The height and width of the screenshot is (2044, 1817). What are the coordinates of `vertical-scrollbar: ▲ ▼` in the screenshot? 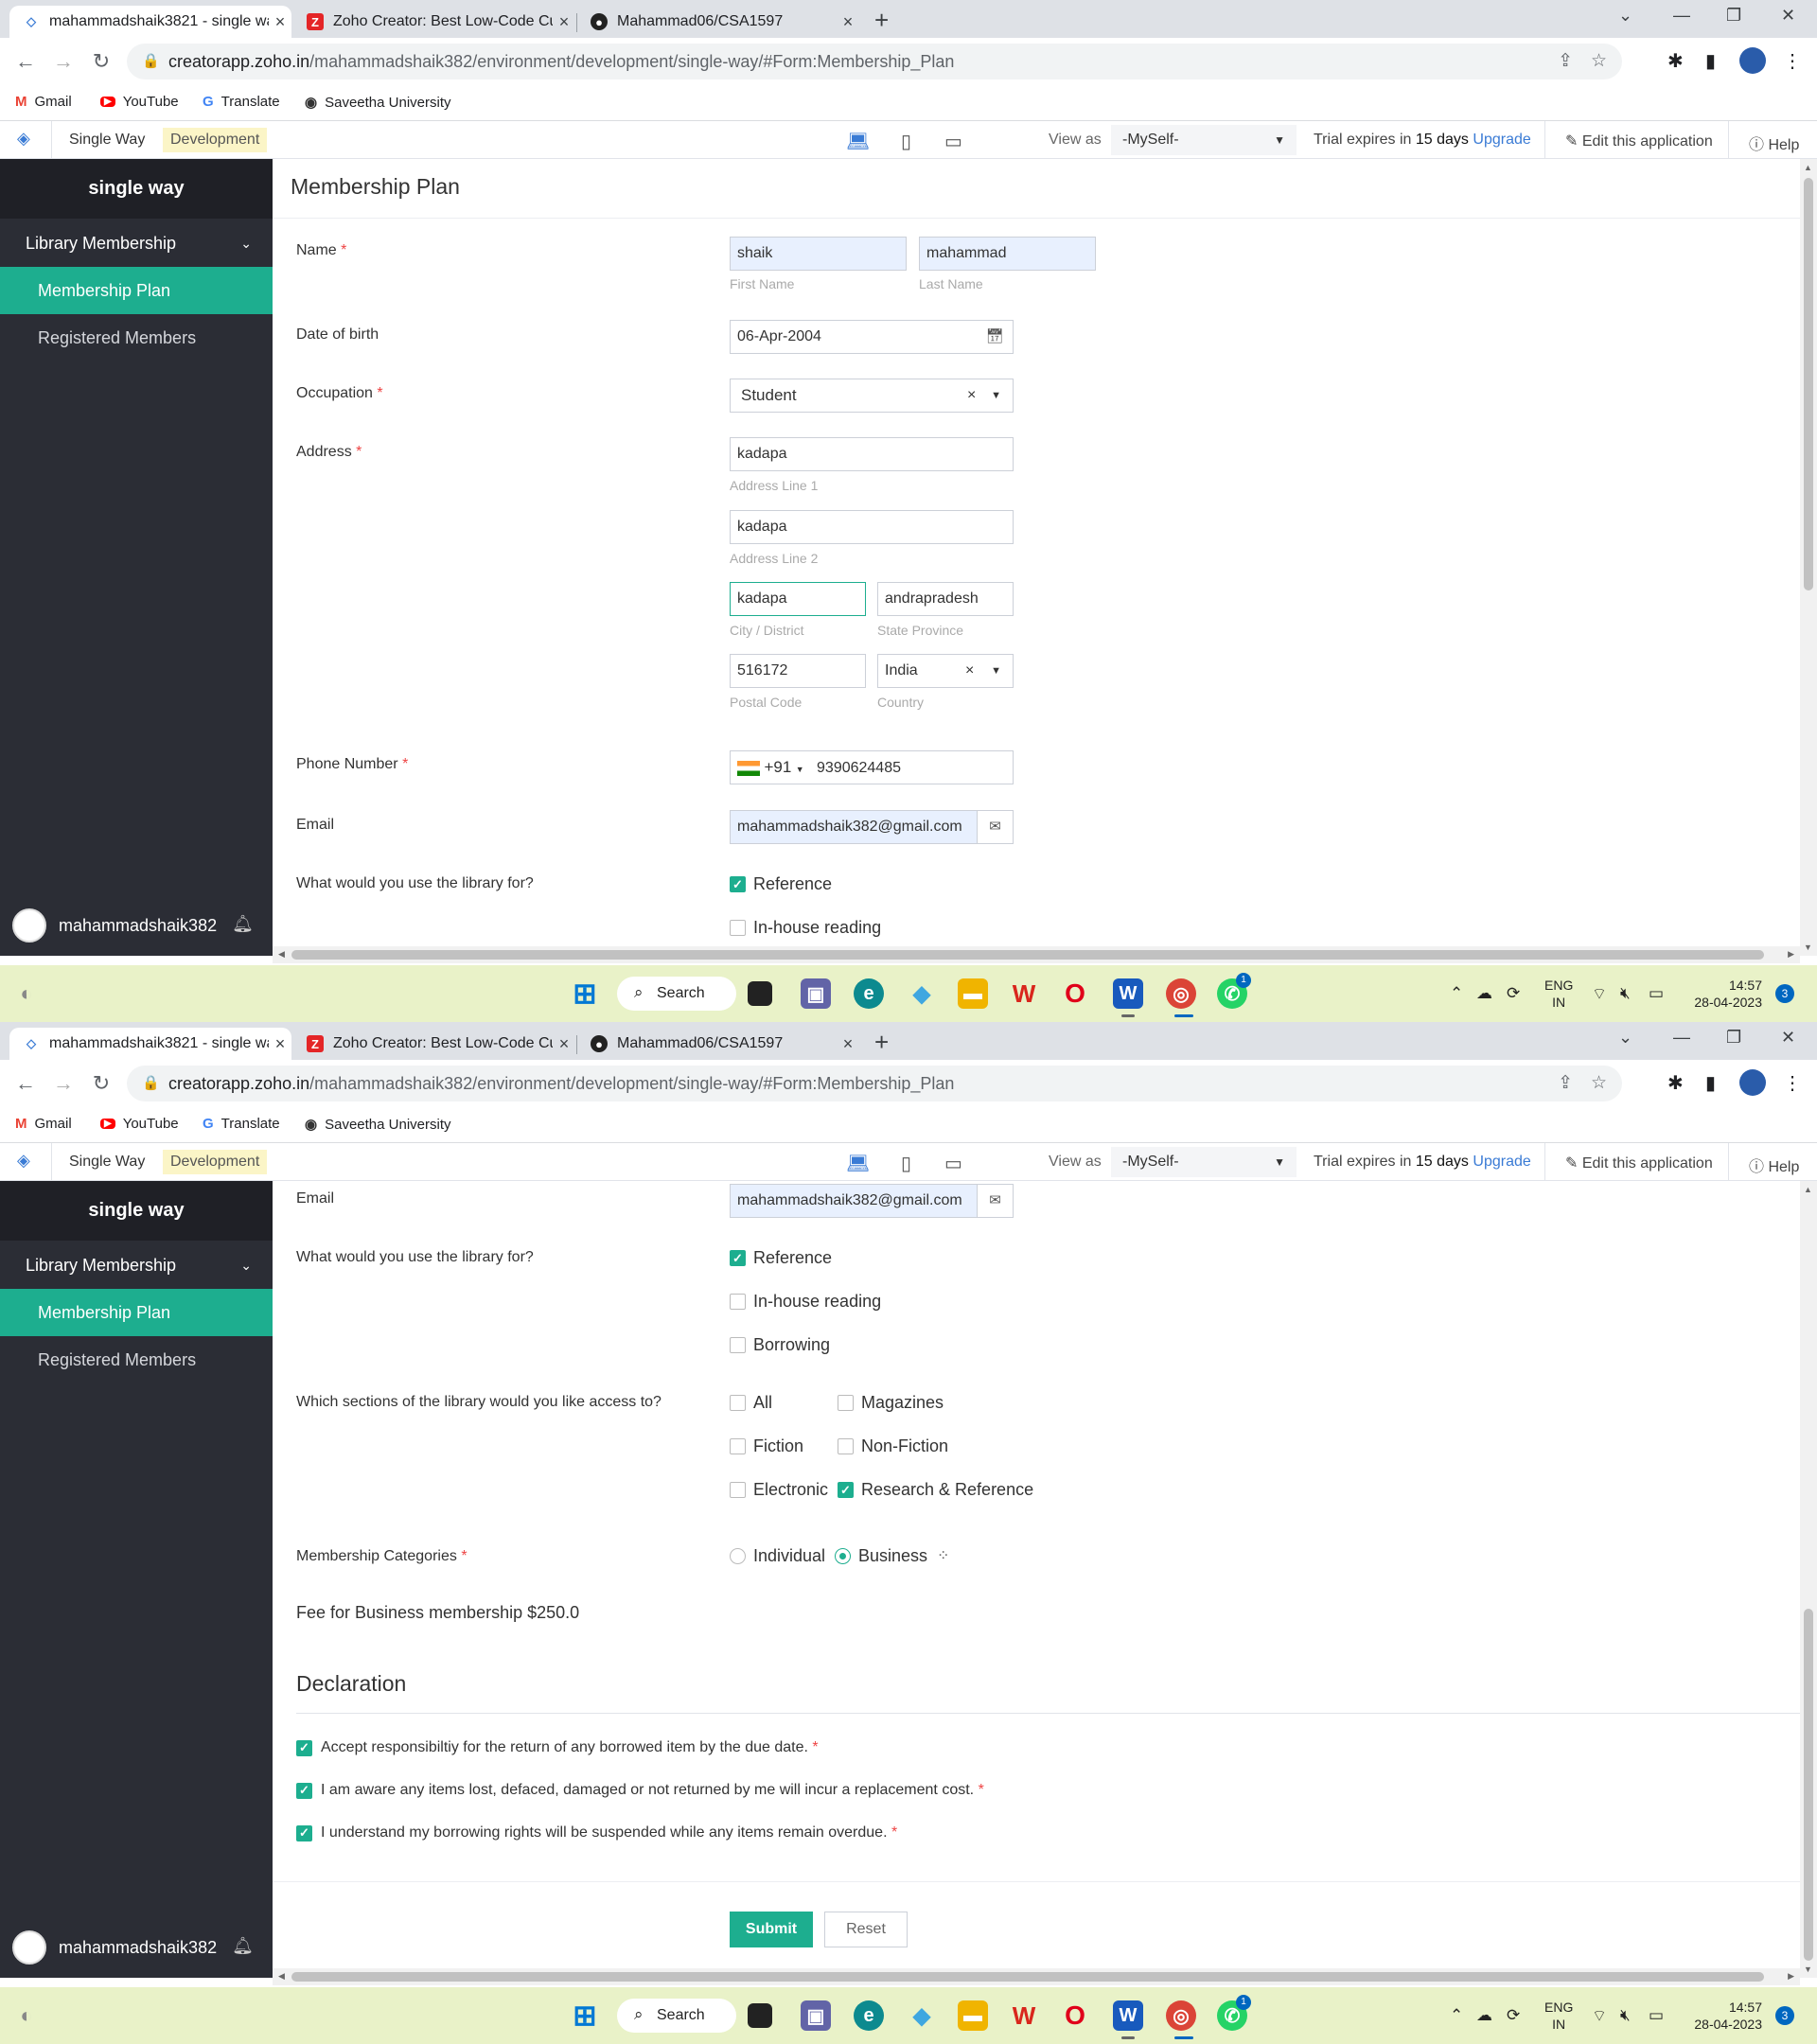 It's located at (1808, 1579).